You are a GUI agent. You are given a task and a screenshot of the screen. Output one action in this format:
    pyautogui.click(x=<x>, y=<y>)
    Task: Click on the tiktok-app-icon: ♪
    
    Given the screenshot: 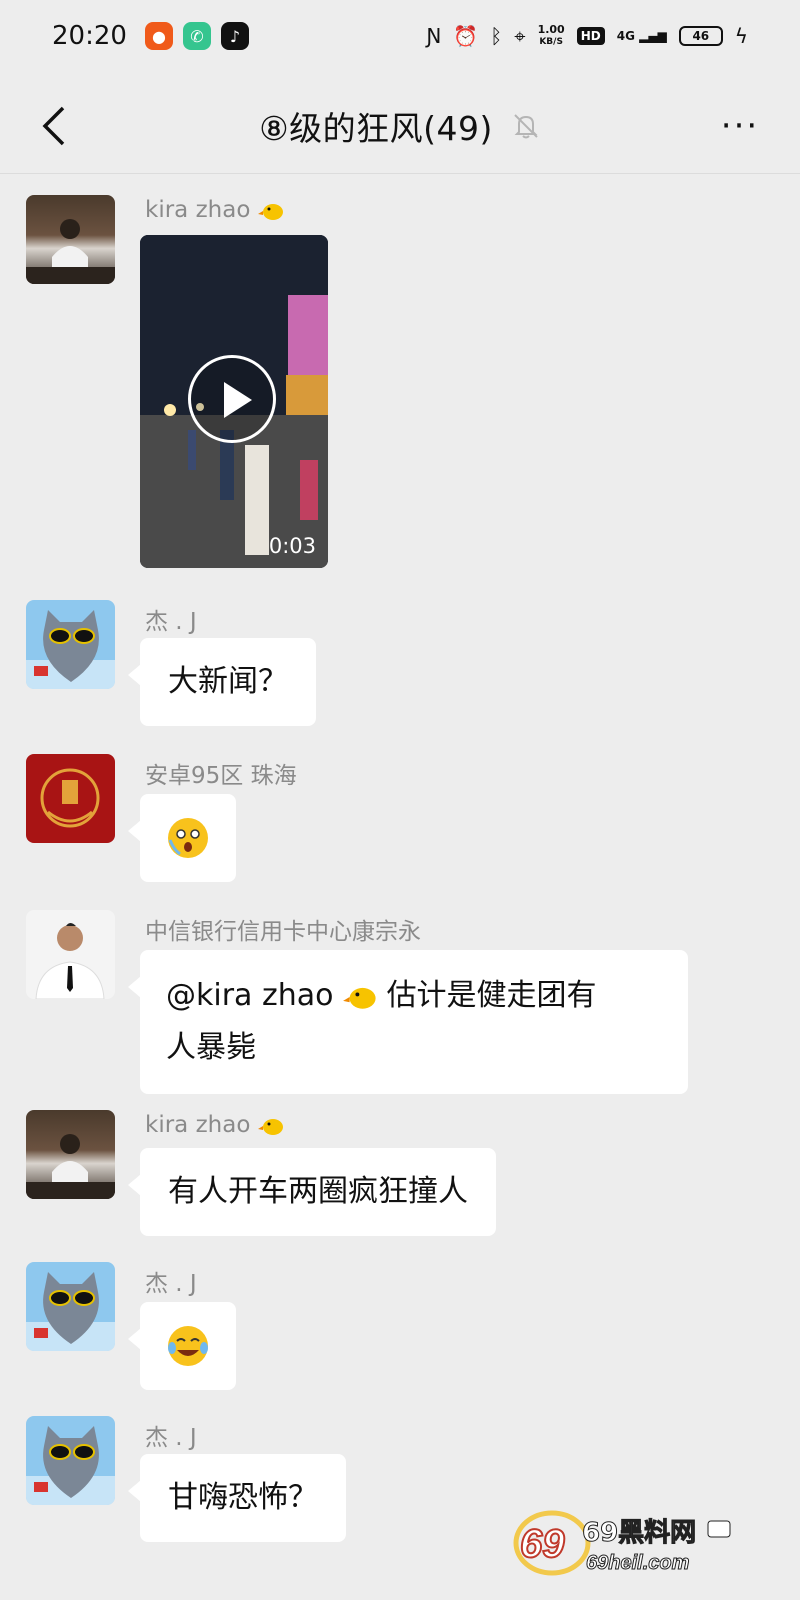 What is the action you would take?
    pyautogui.click(x=234, y=36)
    